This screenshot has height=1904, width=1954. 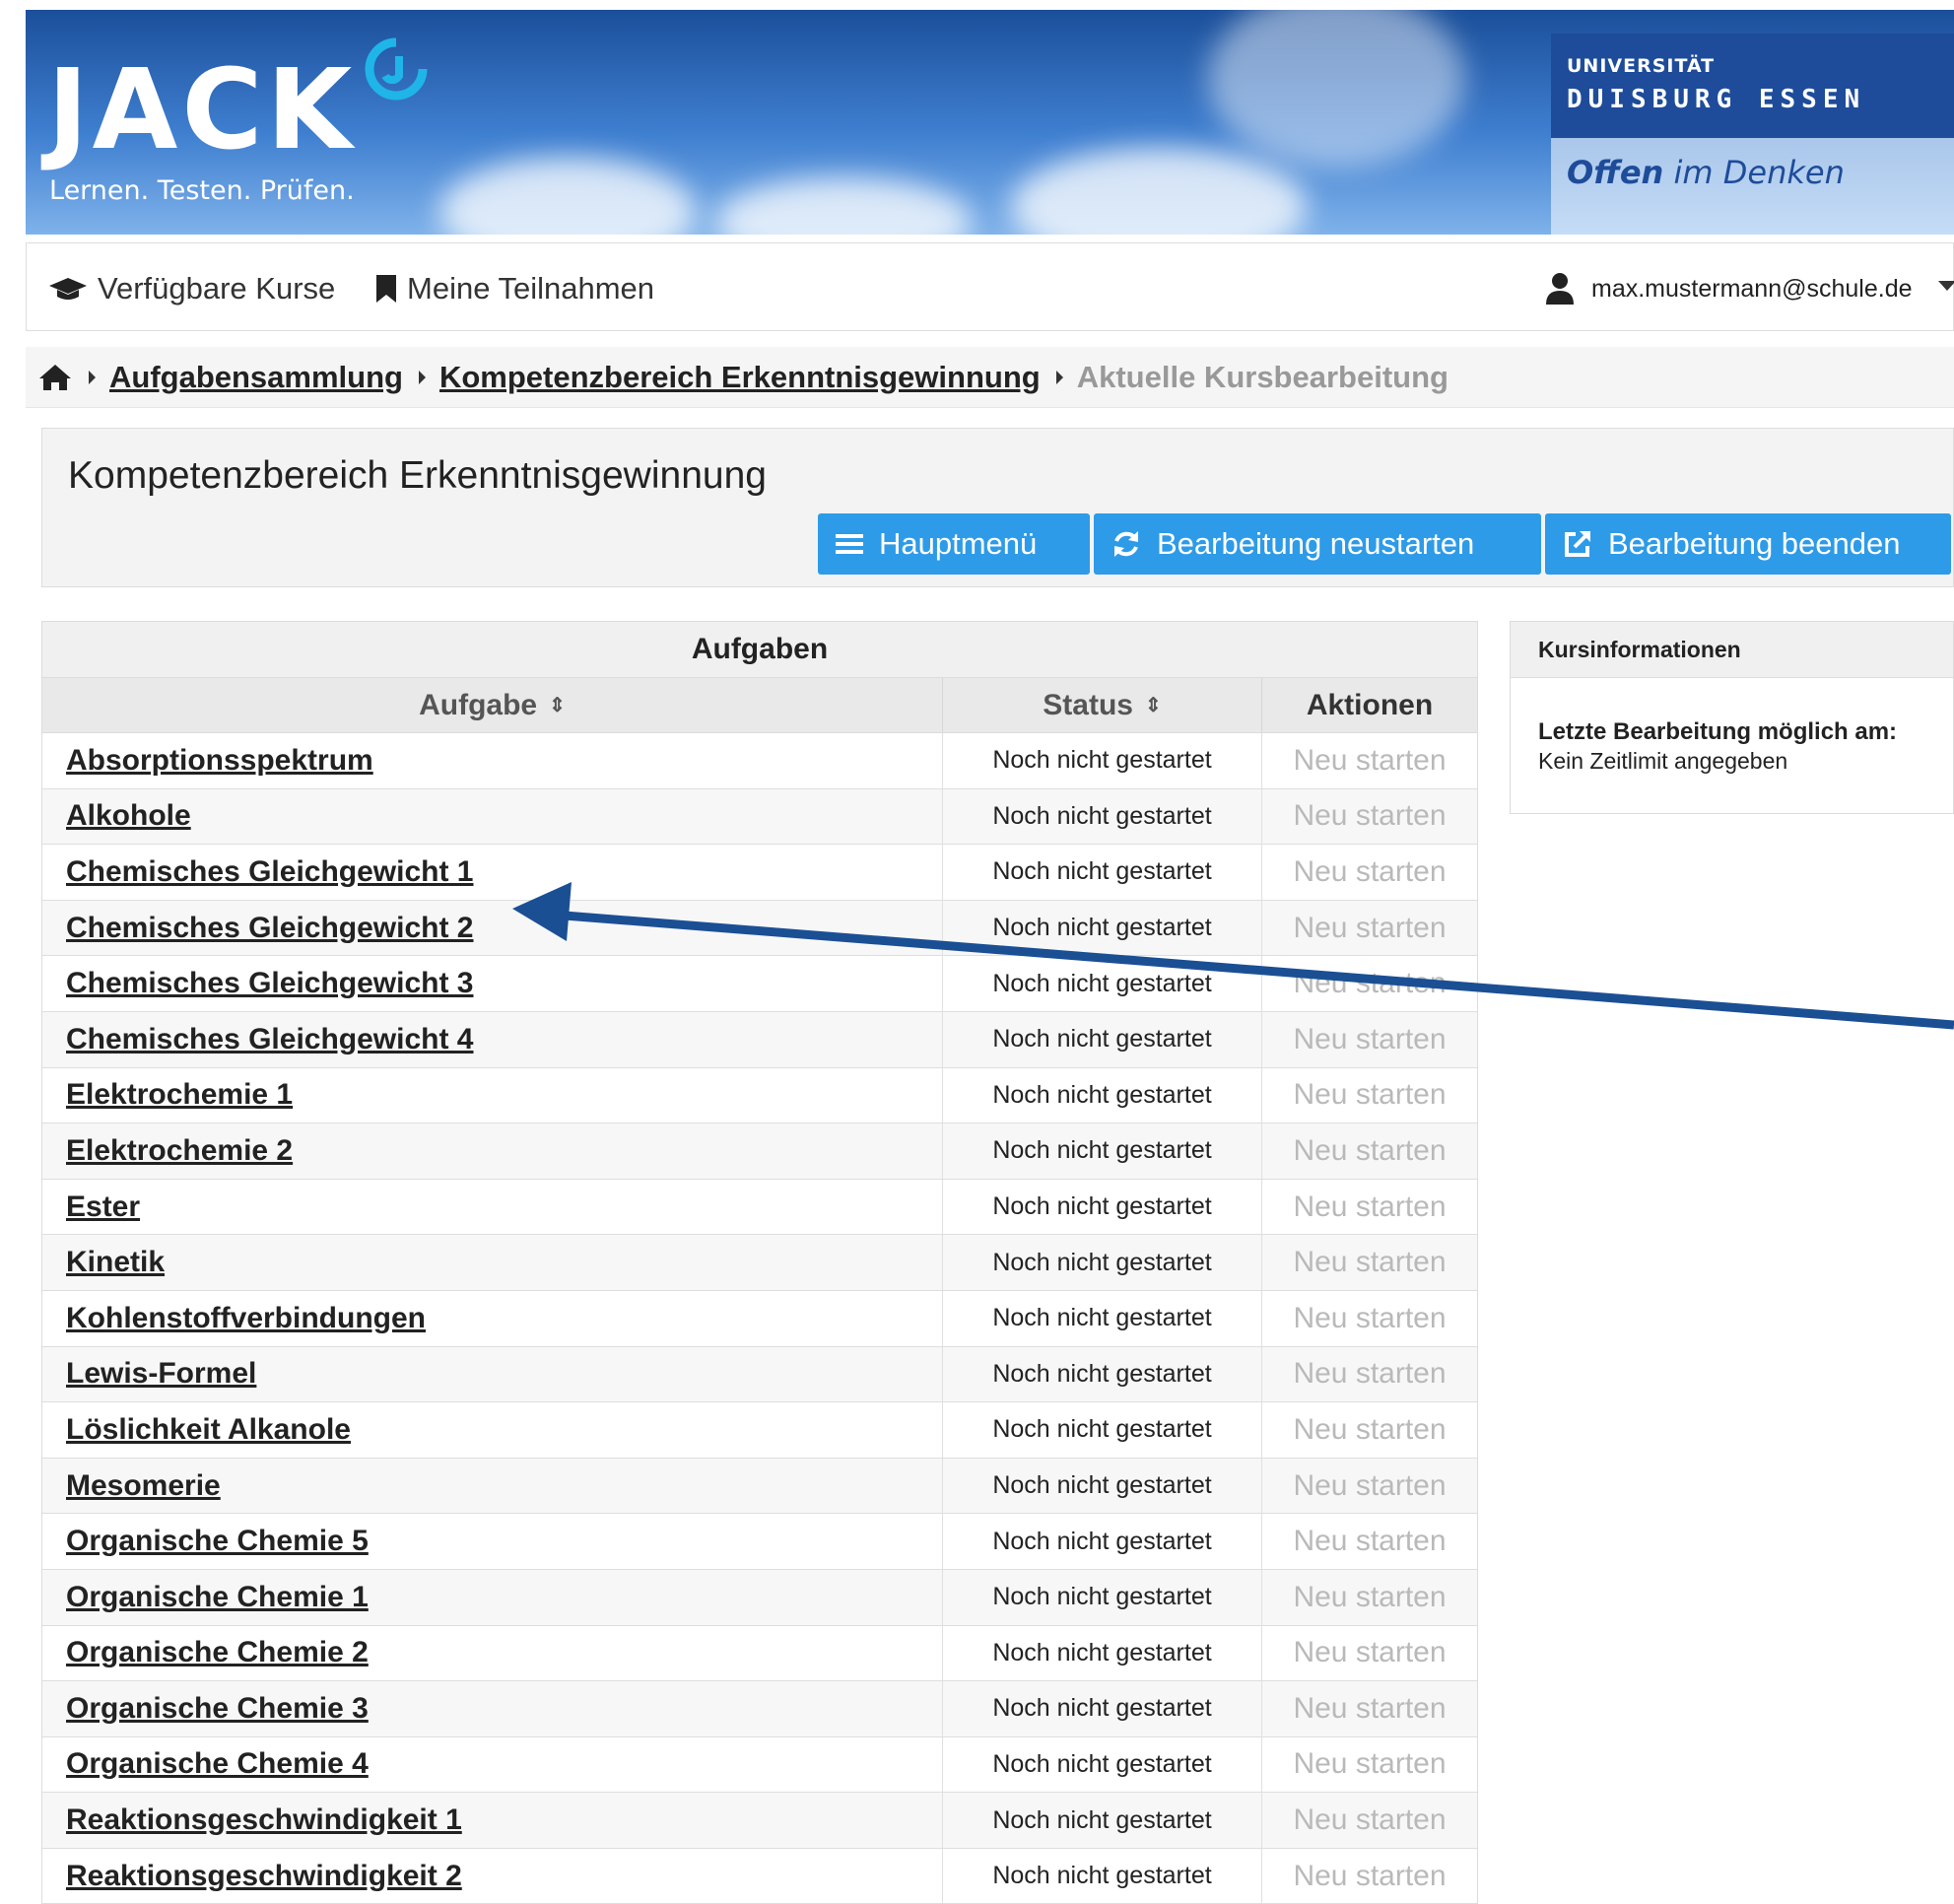 I want to click on jack-logo-icon, so click(x=396, y=69).